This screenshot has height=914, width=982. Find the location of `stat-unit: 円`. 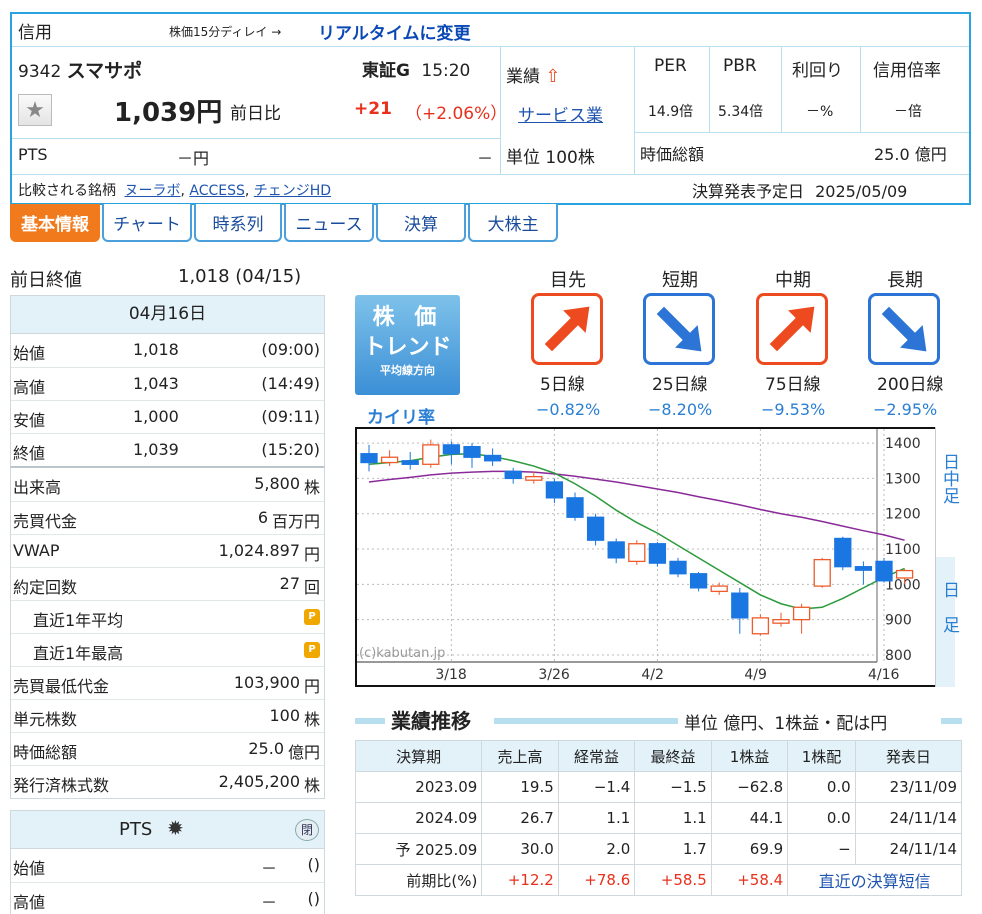

stat-unit: 円 is located at coordinates (311, 686).